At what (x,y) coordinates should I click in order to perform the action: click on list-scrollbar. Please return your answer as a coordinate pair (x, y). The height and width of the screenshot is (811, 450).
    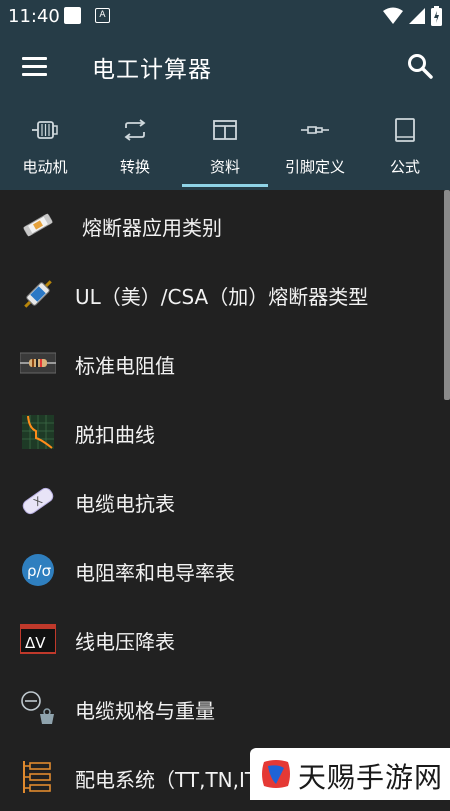
    Looking at the image, I should click on (447, 295).